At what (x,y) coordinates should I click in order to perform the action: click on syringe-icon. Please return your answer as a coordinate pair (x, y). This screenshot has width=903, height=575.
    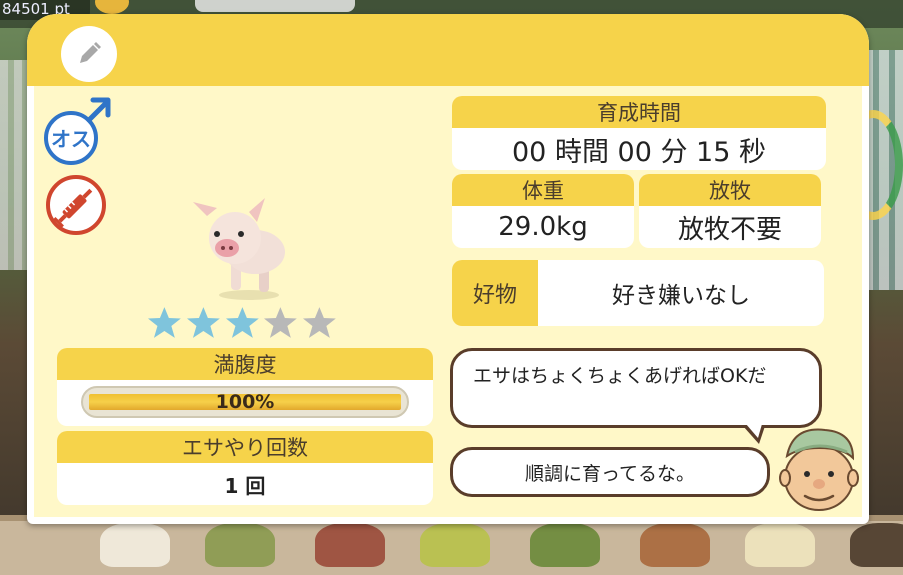
    Looking at the image, I should click on (76, 205).